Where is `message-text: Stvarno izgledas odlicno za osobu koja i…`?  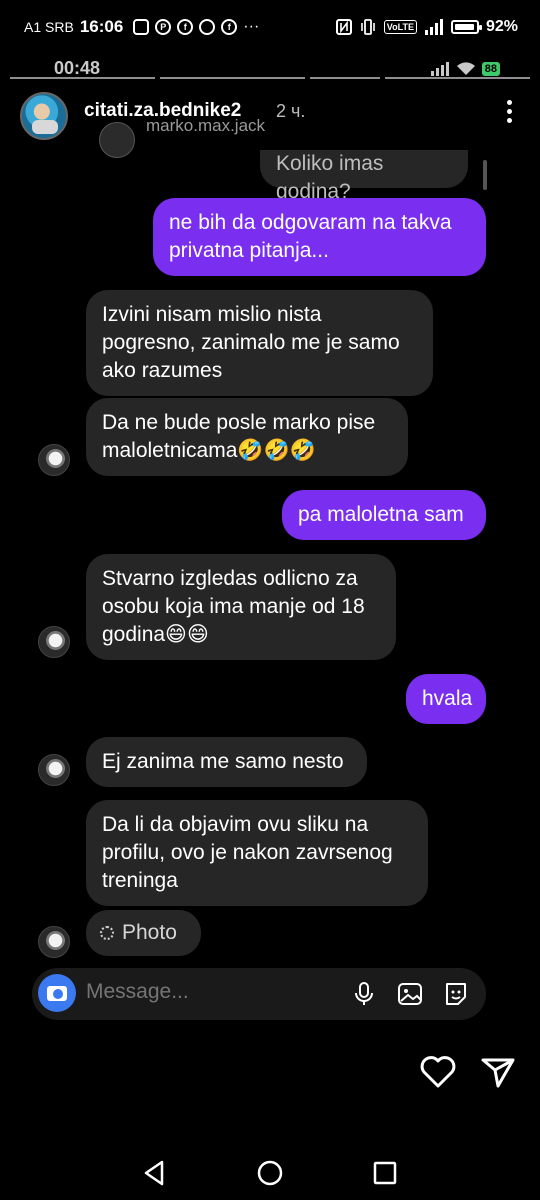
message-text: Stvarno izgledas odlicno za osobu koja i… is located at coordinates (233, 606).